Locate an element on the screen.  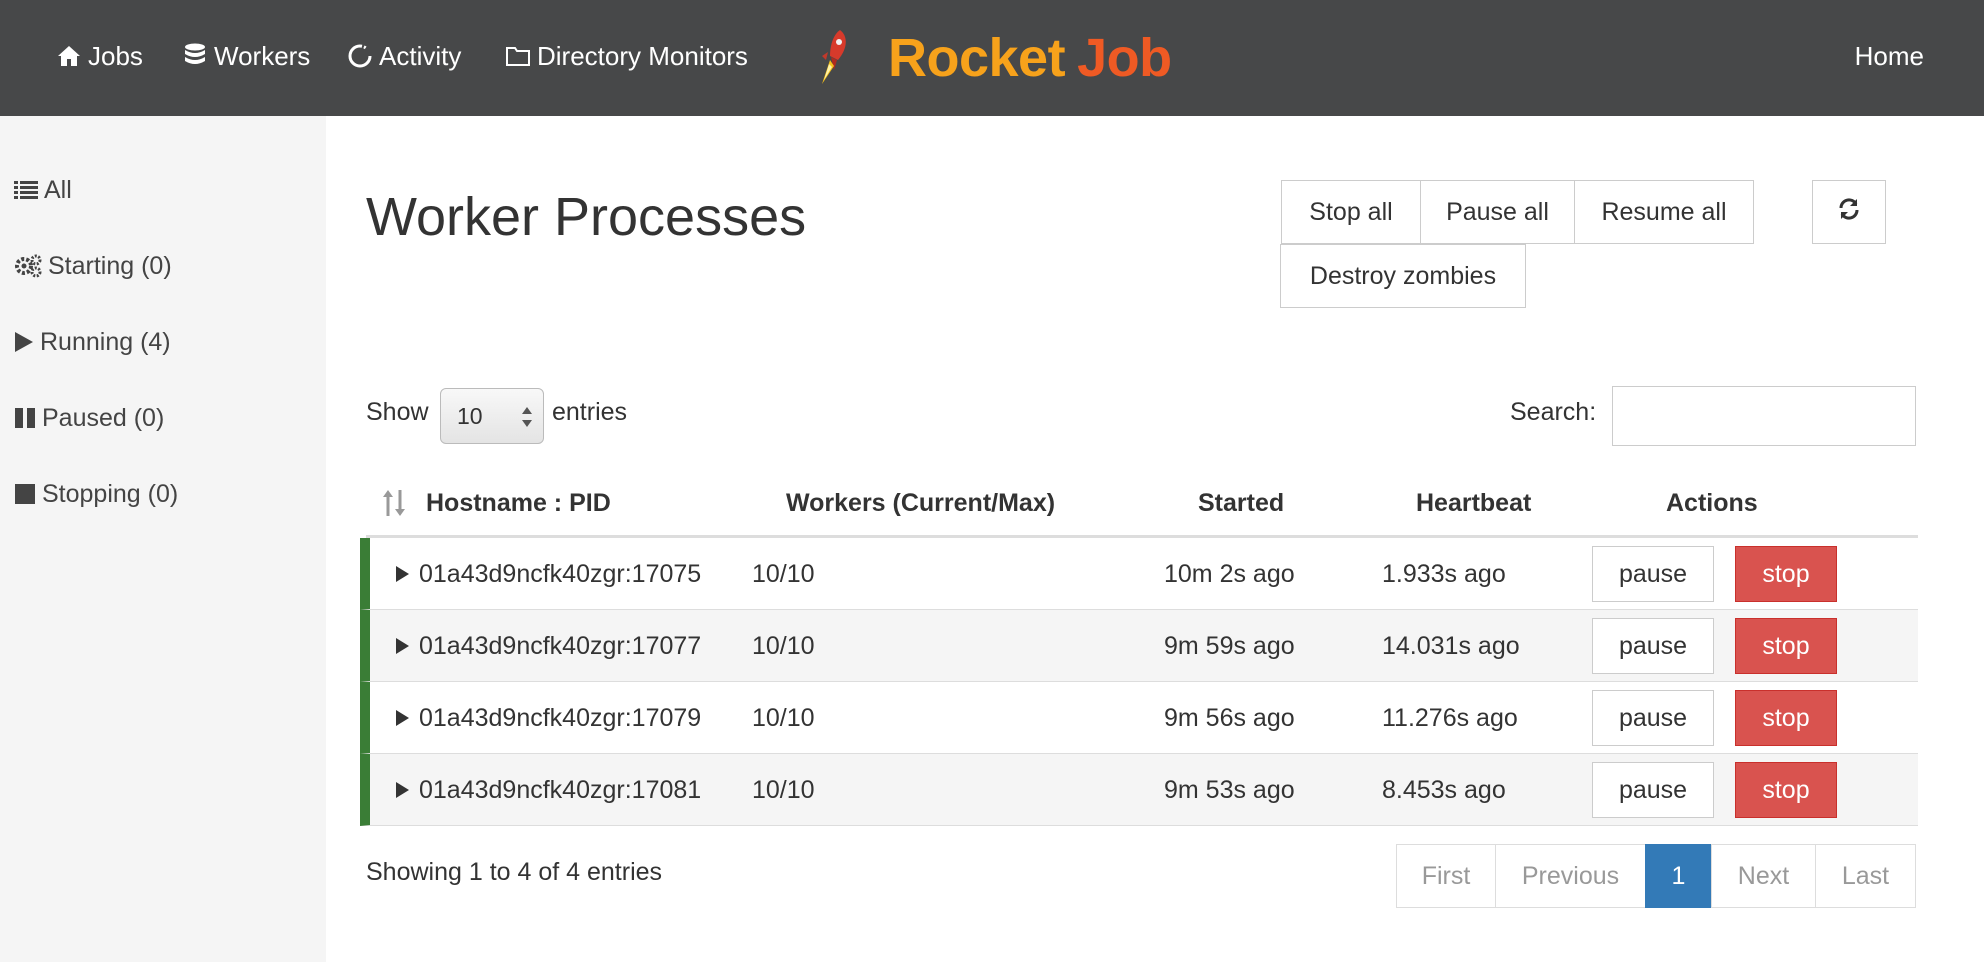
sidebar-item-running: Running (4) is located at coordinates (92, 342).